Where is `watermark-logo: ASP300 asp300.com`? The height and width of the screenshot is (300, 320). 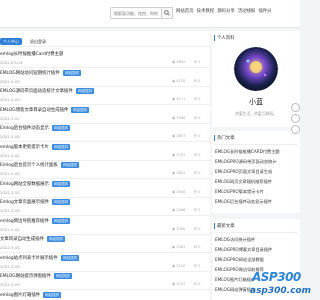
watermark-logo: ASP300 asp300.com is located at coordinates (279, 285).